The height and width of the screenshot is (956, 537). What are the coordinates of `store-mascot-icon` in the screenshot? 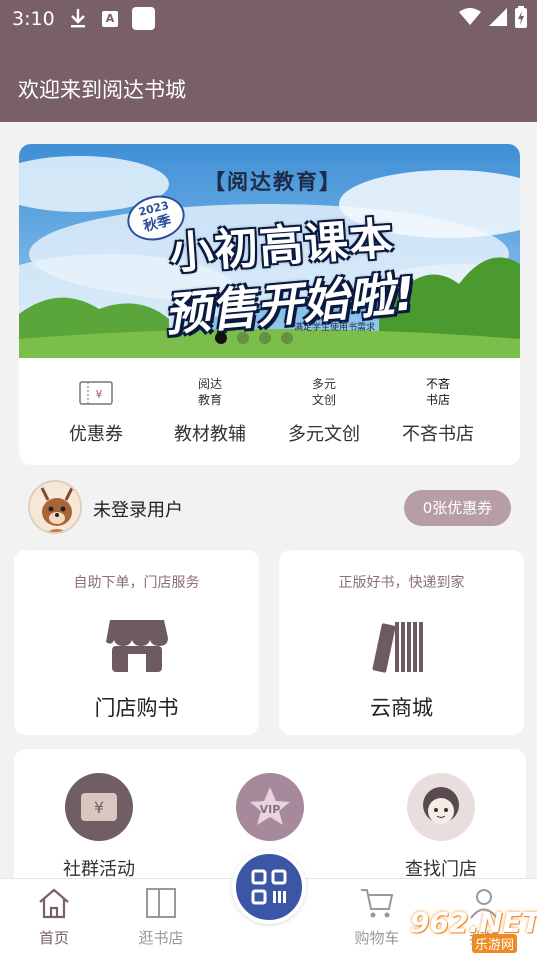 It's located at (441, 807).